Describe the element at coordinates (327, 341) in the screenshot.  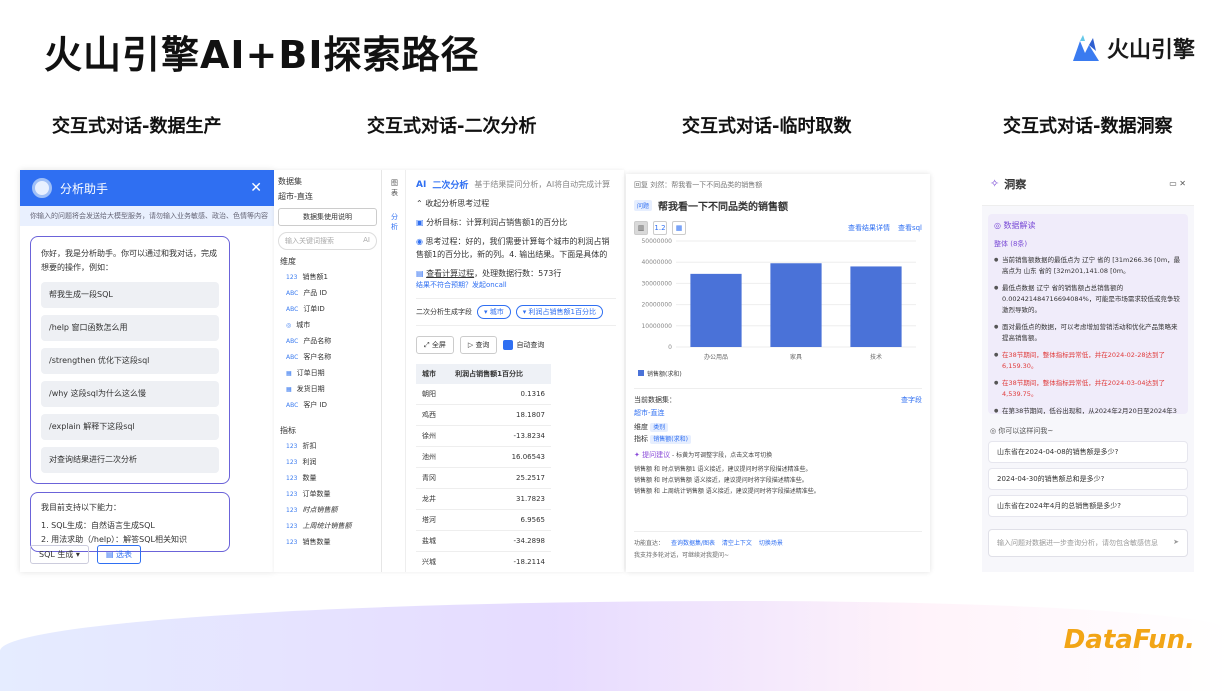
I see `dimension-field: ABC 产品名称` at that location.